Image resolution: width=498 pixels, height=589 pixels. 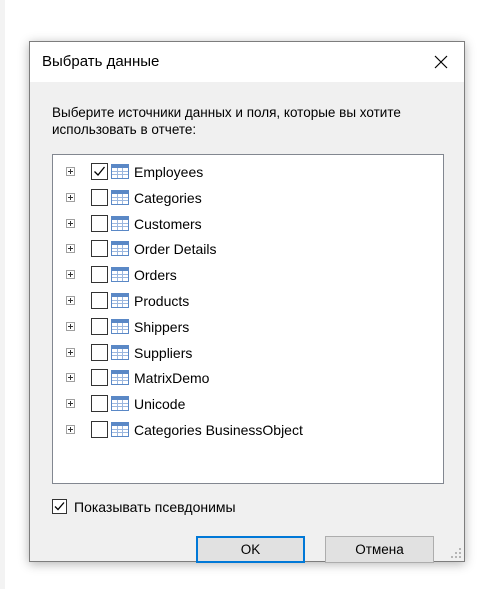 What do you see at coordinates (243, 378) in the screenshot?
I see `tree-item: MatrixDemo` at bounding box center [243, 378].